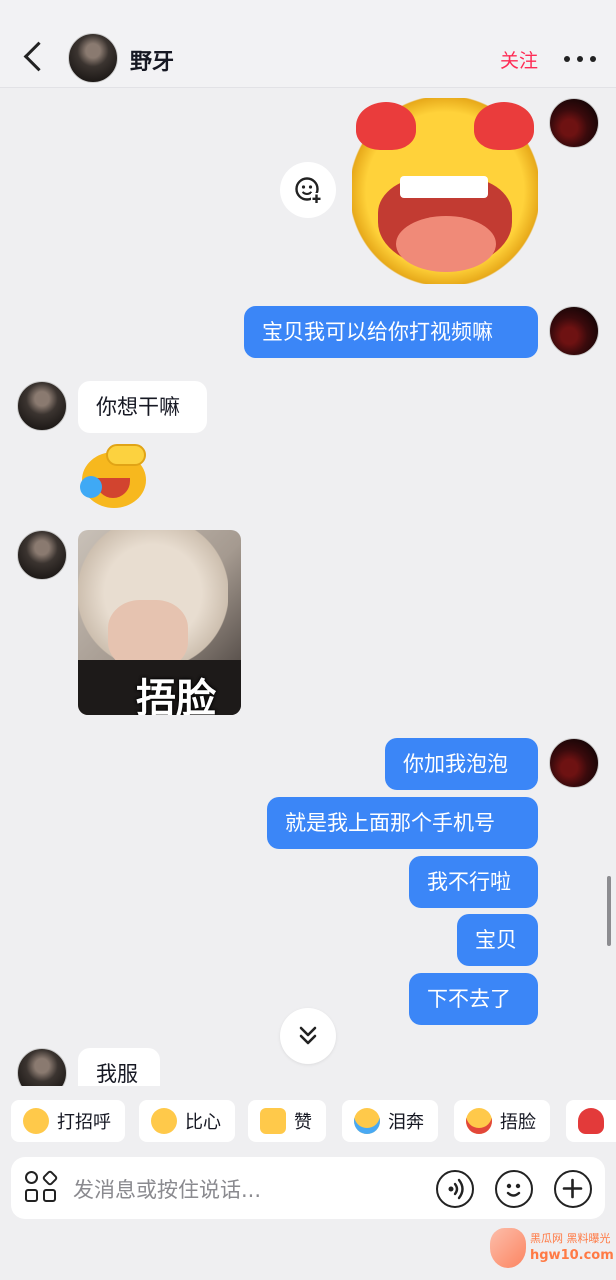 The image size is (616, 1280). Describe the element at coordinates (479, 1121) in the screenshot. I see `facepalm-emoji-icon` at that location.